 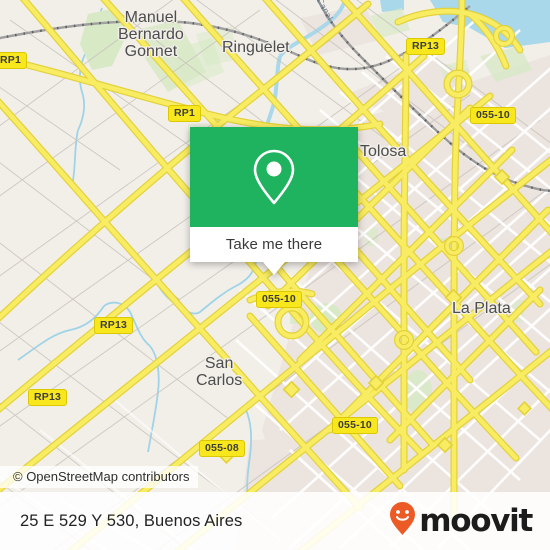 I want to click on take-me-there-popup: Take me there, so click(x=274, y=201).